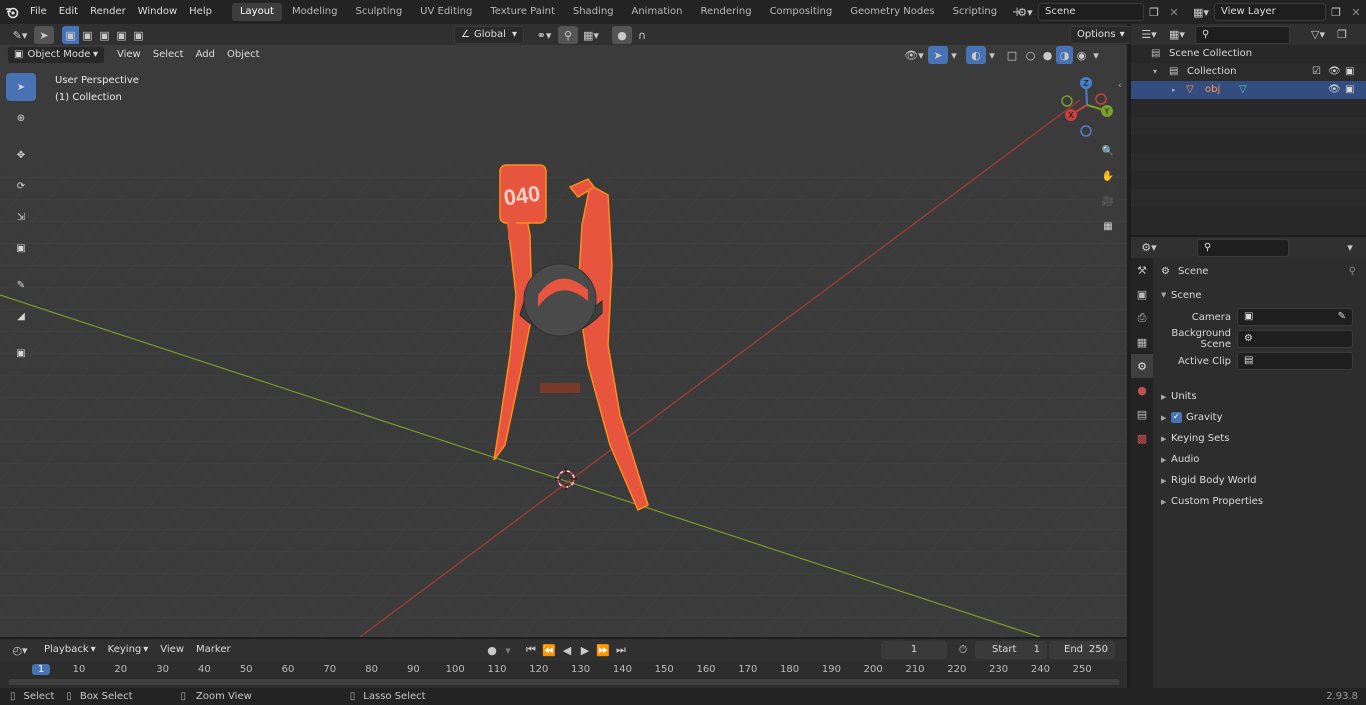 The height and width of the screenshot is (705, 1366). What do you see at coordinates (1259, 396) in the screenshot?
I see `panel-units: ▶ Units` at bounding box center [1259, 396].